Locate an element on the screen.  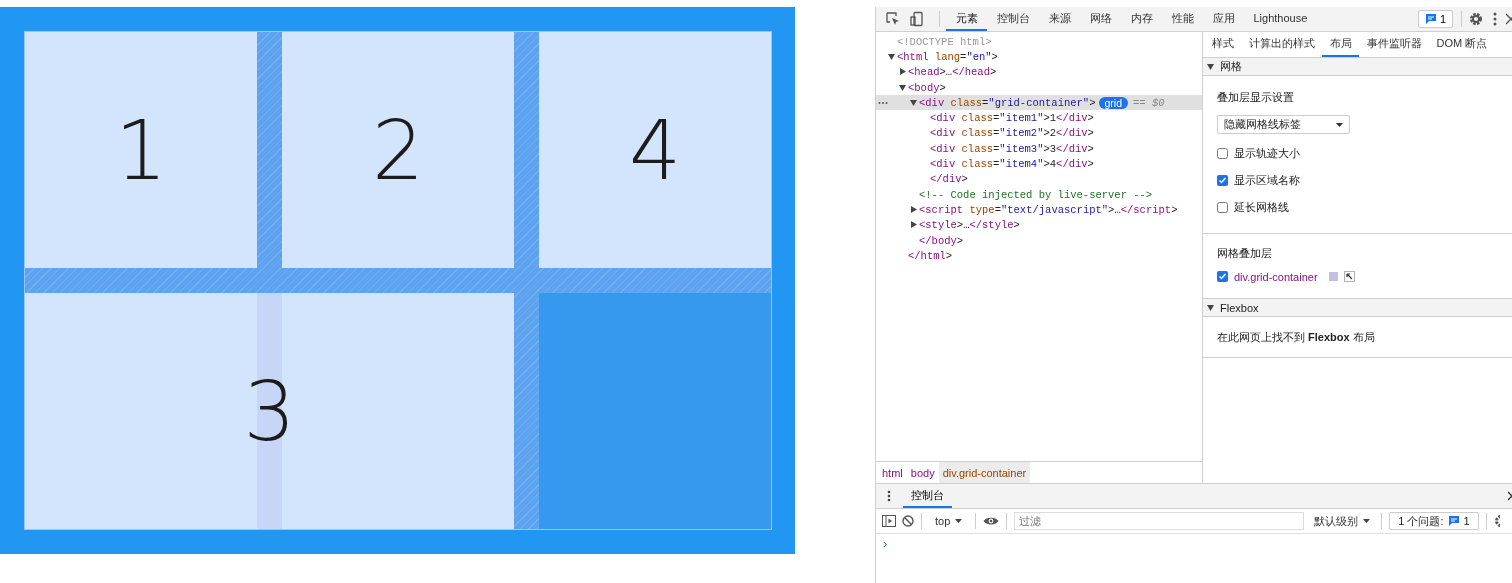
issues-button: 1 is located at coordinates (1435, 19).